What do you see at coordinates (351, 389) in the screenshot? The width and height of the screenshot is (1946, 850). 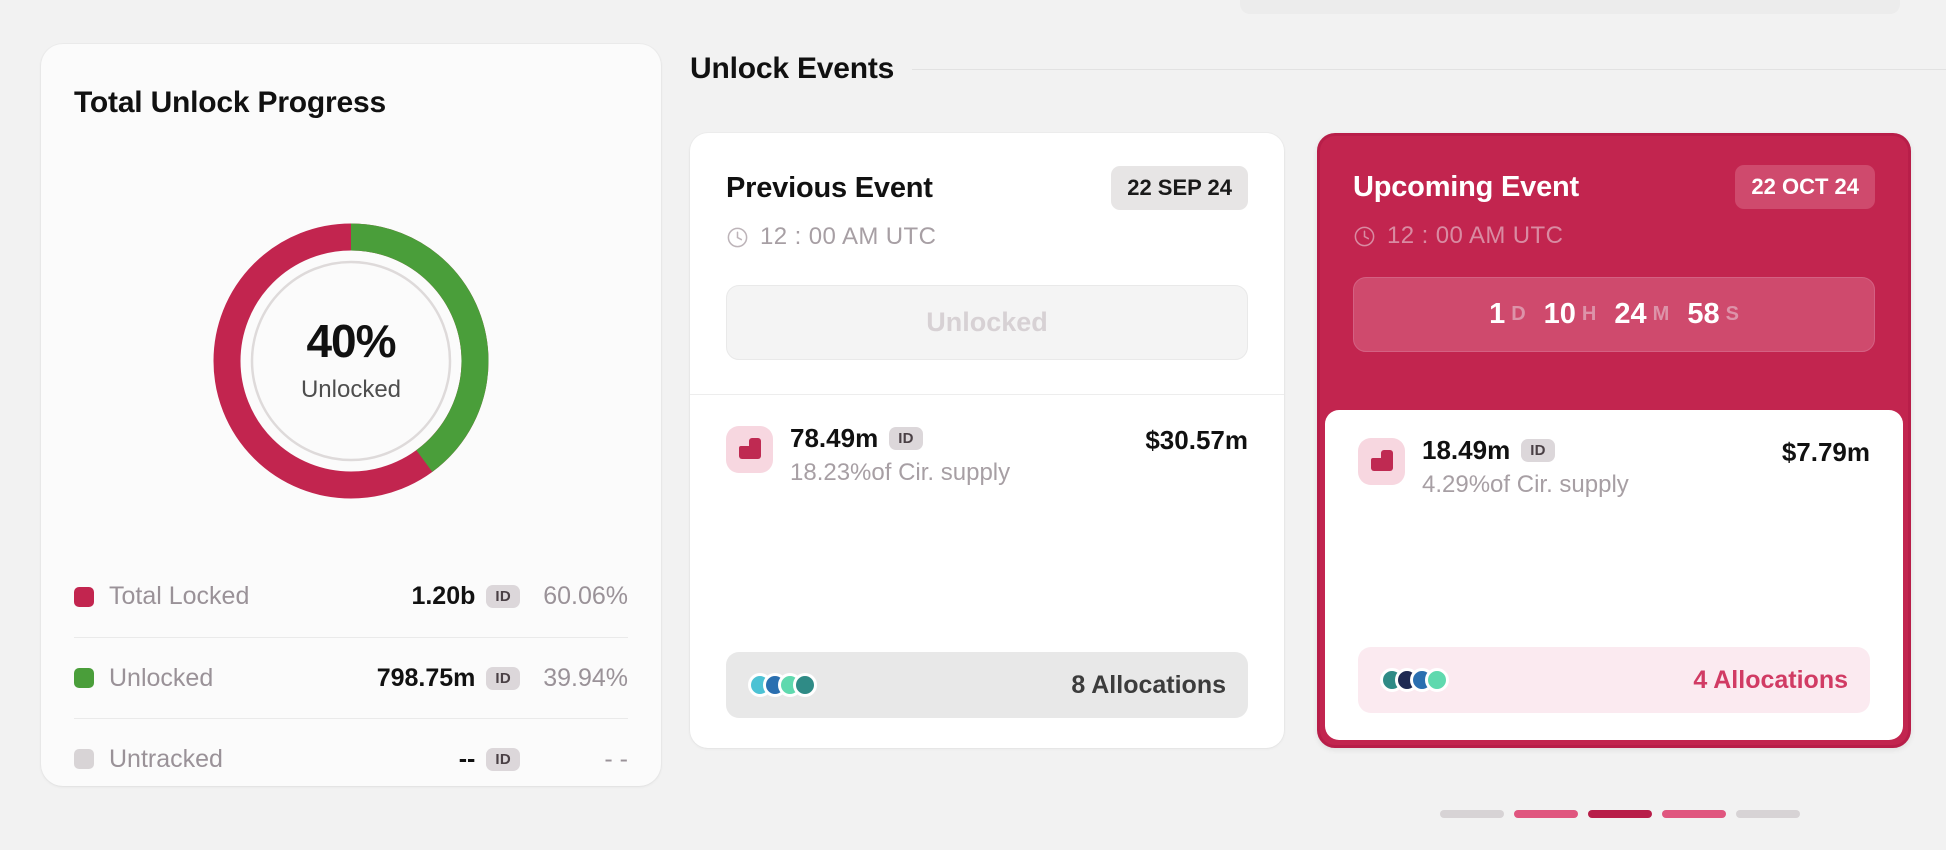 I see `donut-sublabel: Unlocked` at bounding box center [351, 389].